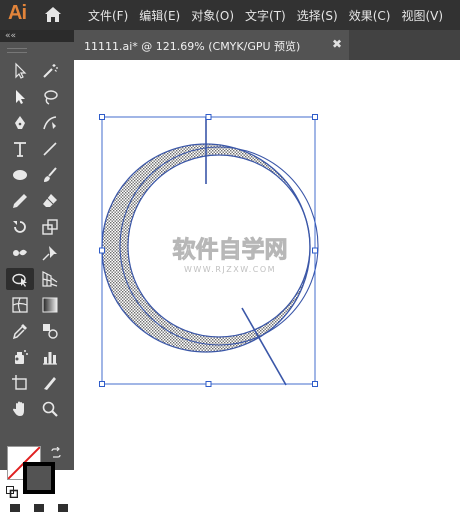  What do you see at coordinates (20, 201) in the screenshot?
I see `pencil-tool-icon` at bounding box center [20, 201].